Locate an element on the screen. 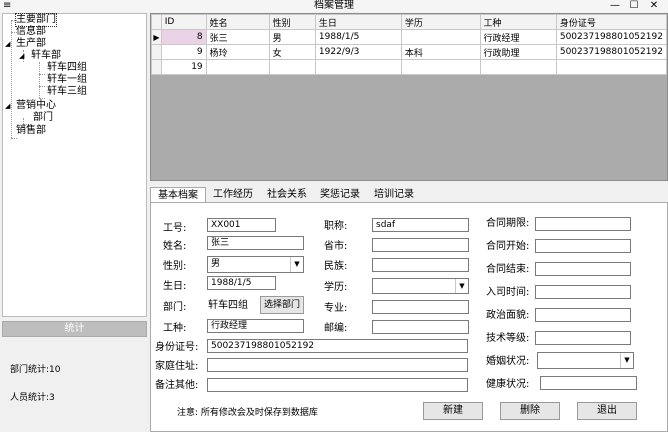 Image resolution: width=668 pixels, height=432 pixels. birthday-field: 1988/1/5 is located at coordinates (241, 283).